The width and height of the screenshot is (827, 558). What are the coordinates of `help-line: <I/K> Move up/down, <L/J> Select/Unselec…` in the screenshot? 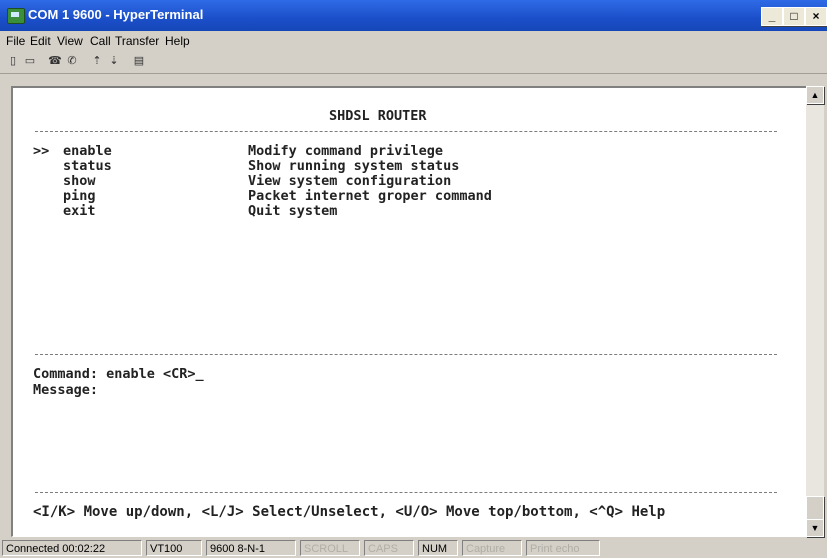 It's located at (349, 512).